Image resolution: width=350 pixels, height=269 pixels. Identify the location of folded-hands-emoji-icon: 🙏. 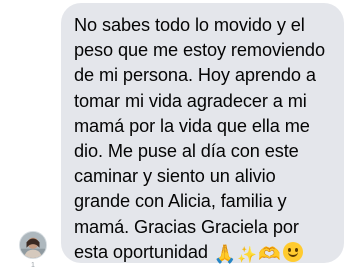
(225, 254).